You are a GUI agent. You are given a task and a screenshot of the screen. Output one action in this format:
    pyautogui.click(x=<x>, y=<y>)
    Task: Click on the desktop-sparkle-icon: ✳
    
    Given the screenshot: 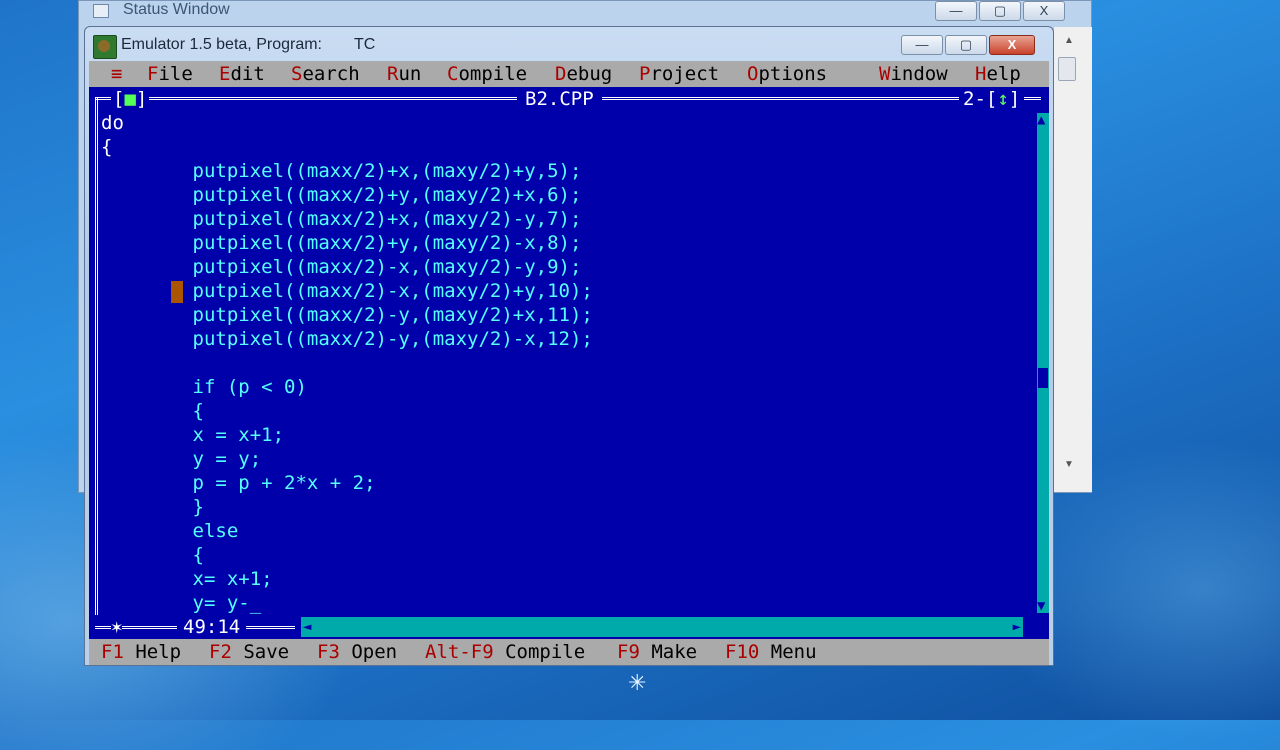 What is the action you would take?
    pyautogui.click(x=637, y=682)
    